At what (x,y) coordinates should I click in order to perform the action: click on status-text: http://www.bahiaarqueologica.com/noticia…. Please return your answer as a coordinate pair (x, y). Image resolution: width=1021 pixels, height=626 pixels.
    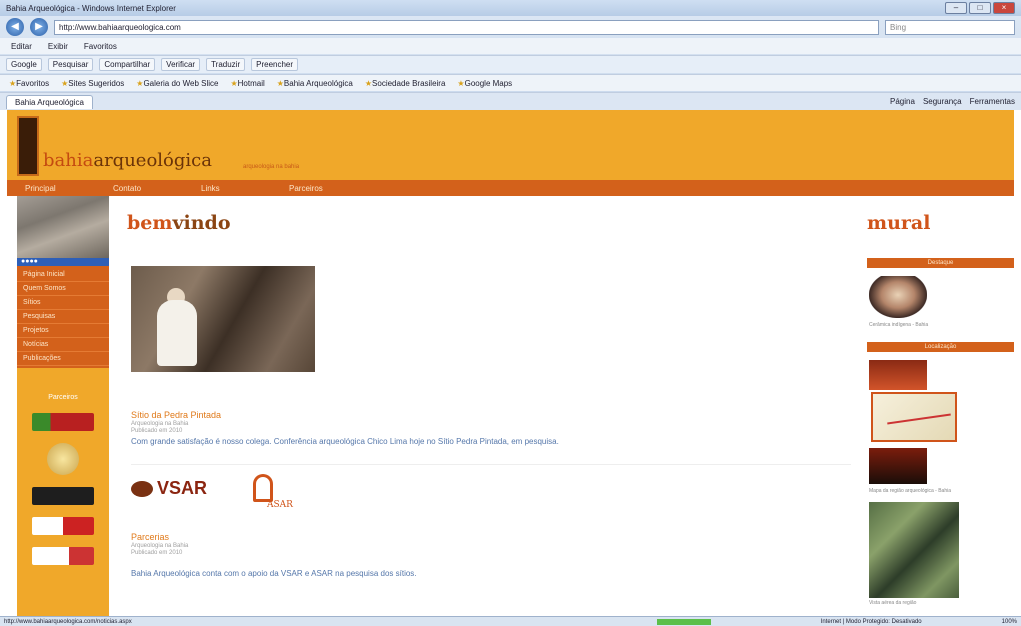
    Looking at the image, I should click on (68, 621).